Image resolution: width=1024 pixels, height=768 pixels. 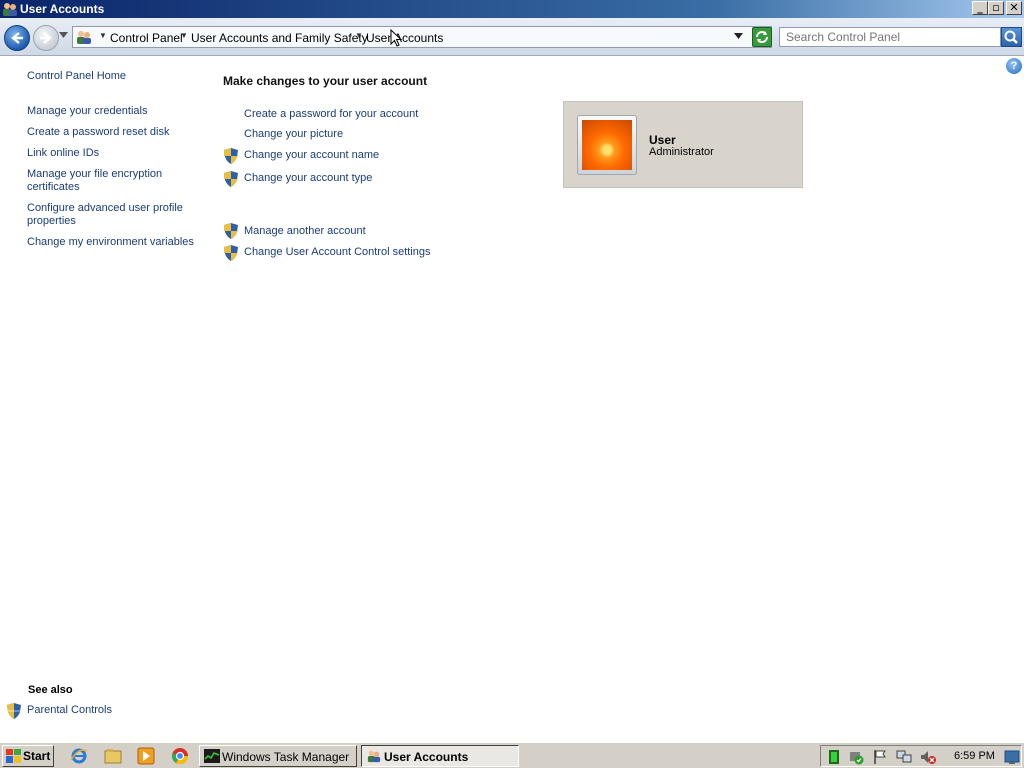 What do you see at coordinates (279, 38) in the screenshot?
I see `breadcrumb-user-accounts-family-safety: User Accounts and Family Safety` at bounding box center [279, 38].